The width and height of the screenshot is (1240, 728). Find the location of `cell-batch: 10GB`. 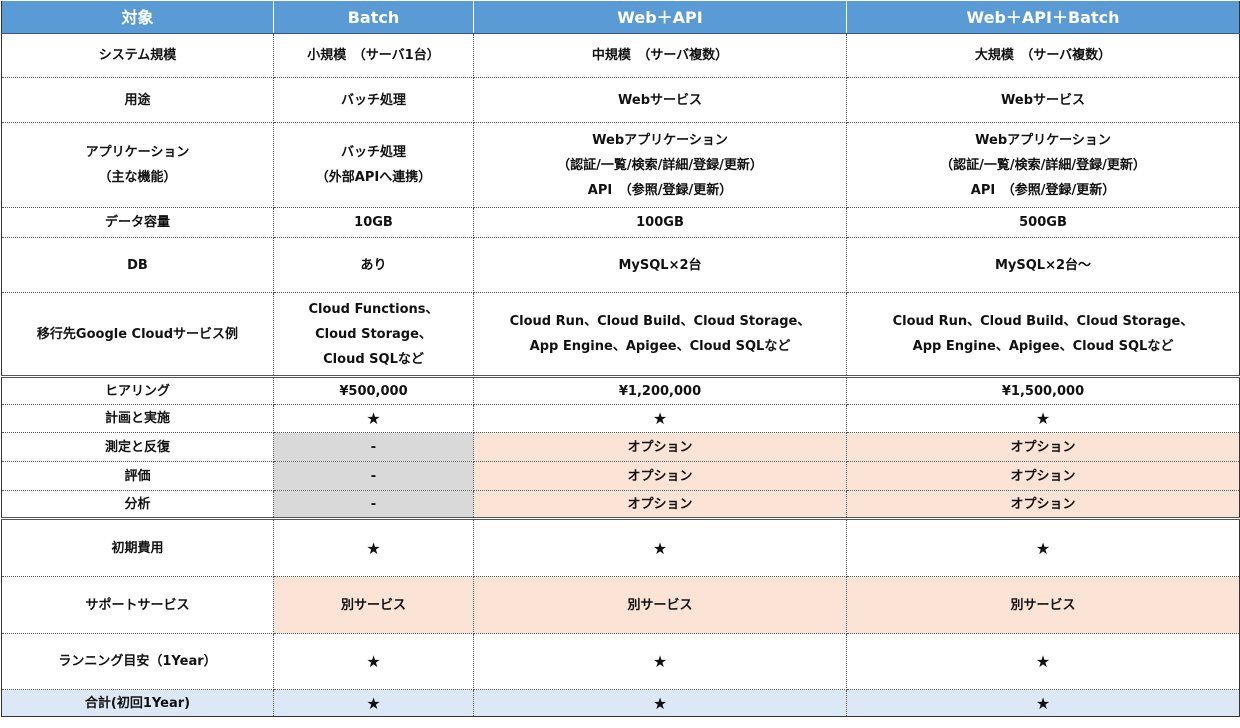

cell-batch: 10GB is located at coordinates (373, 222).